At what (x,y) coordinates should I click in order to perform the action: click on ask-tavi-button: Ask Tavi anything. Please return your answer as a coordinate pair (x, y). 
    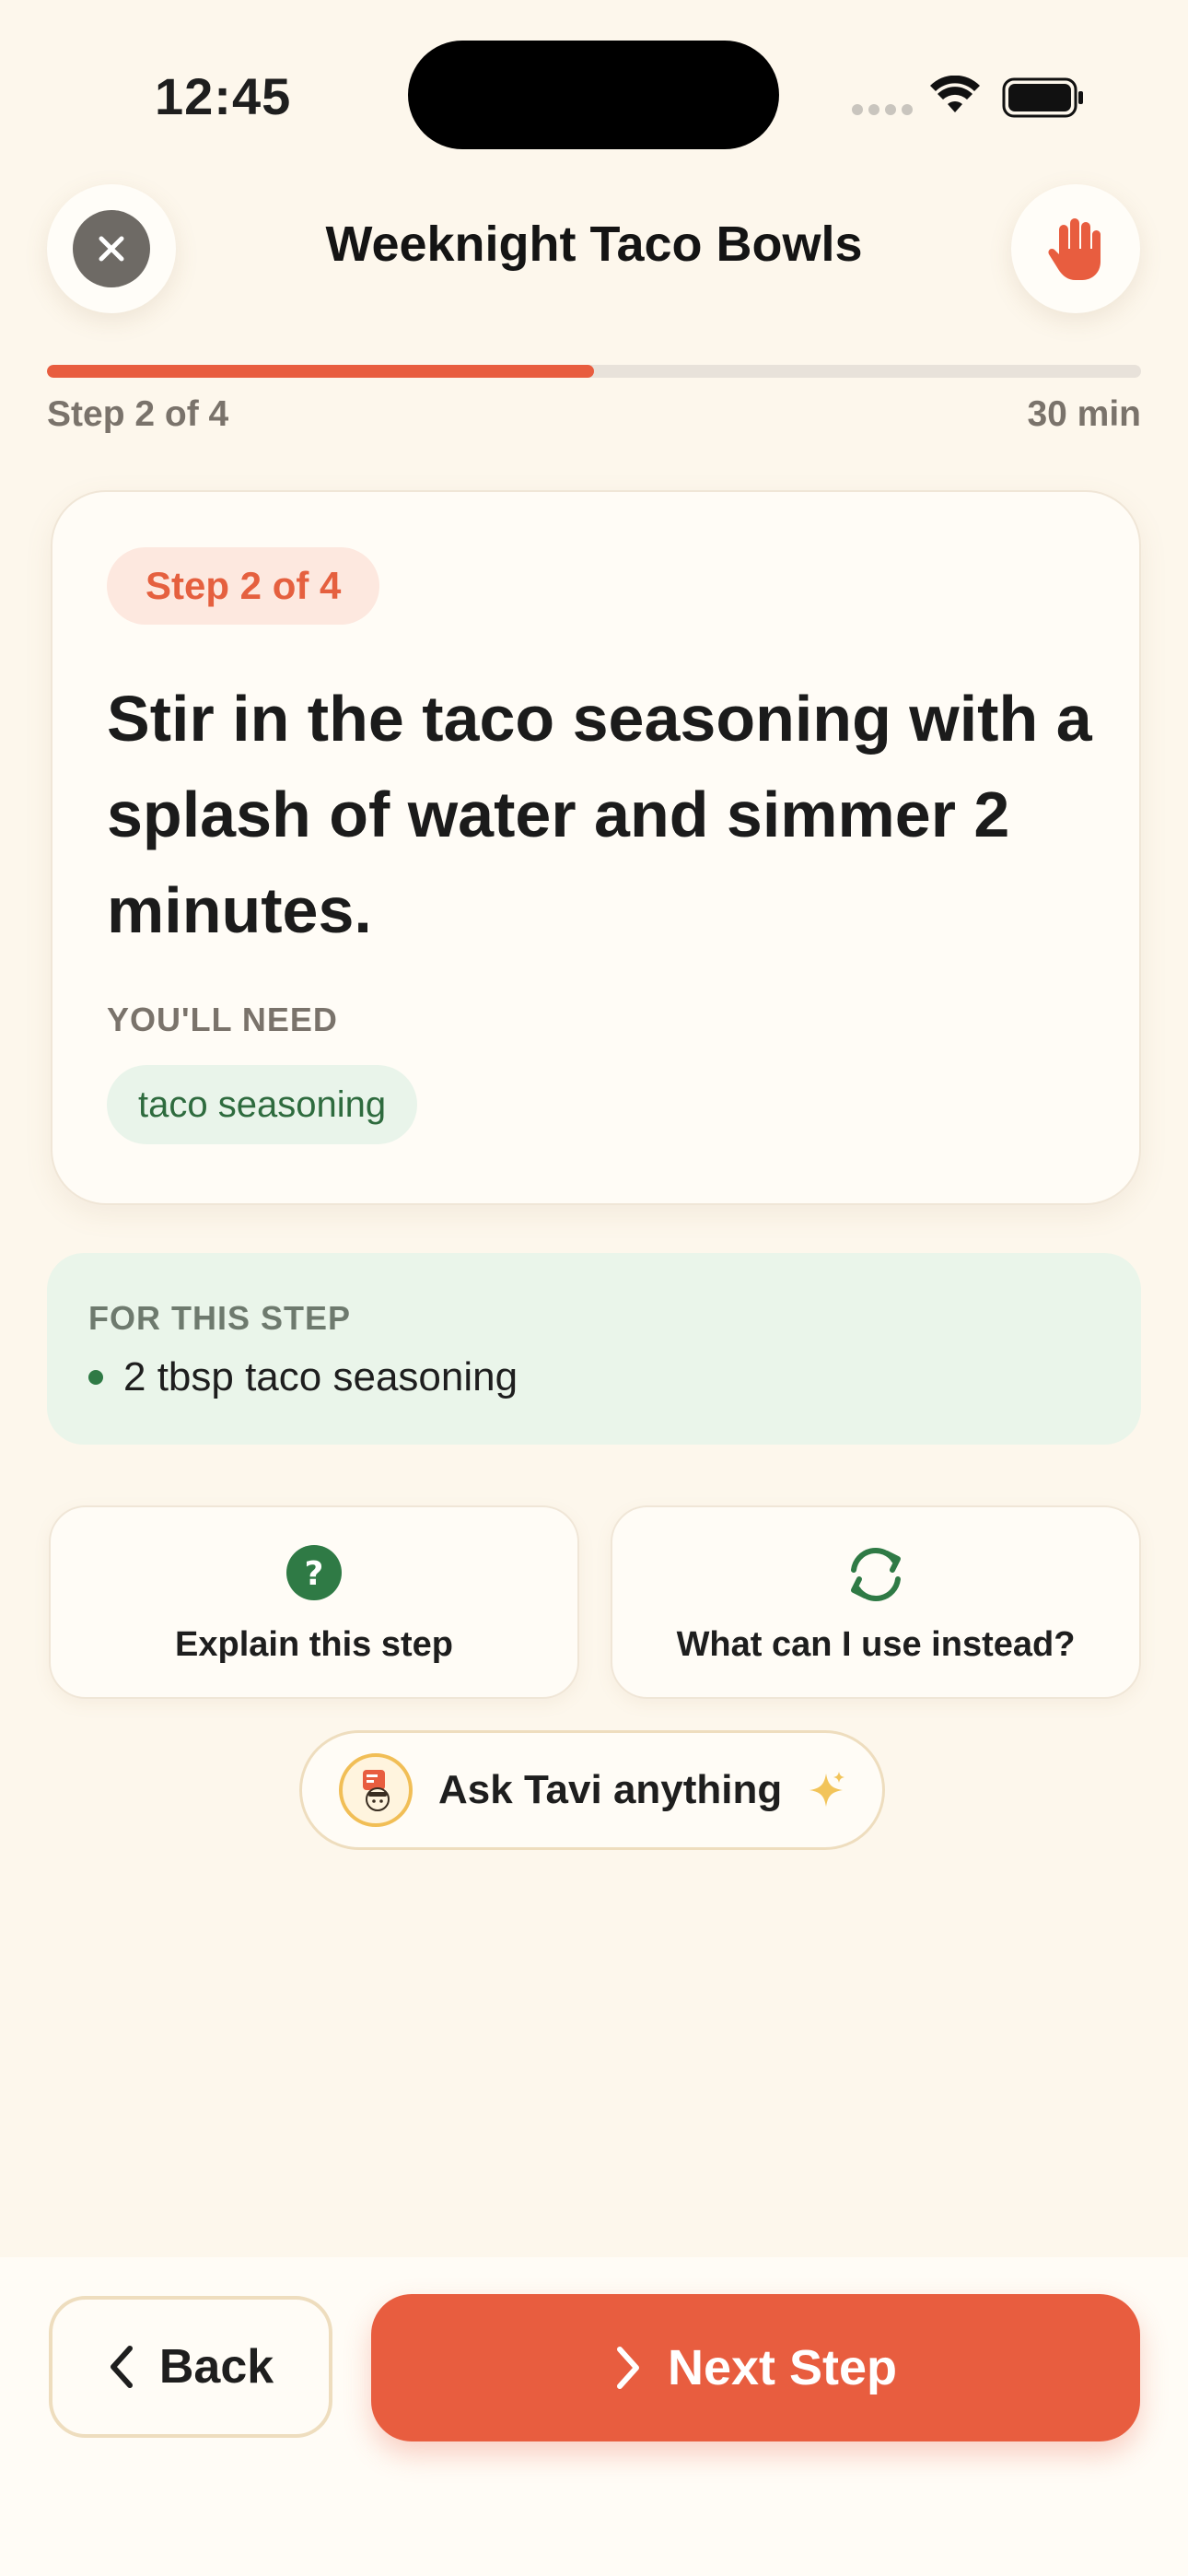
    Looking at the image, I should click on (592, 1790).